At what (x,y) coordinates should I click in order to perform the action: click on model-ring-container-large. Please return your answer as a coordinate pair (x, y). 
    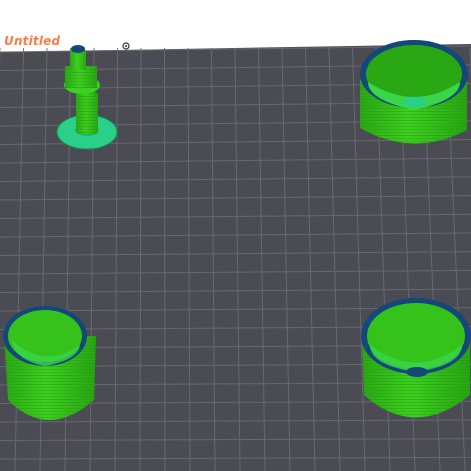
    Looking at the image, I should click on (414, 92).